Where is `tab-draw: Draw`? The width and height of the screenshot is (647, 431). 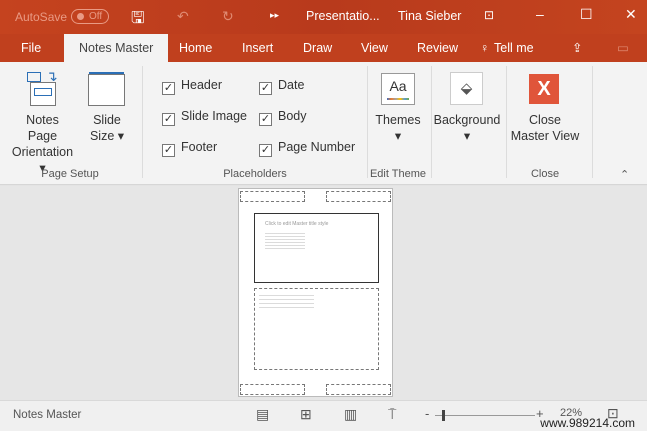
tab-draw: Draw is located at coordinates (317, 48).